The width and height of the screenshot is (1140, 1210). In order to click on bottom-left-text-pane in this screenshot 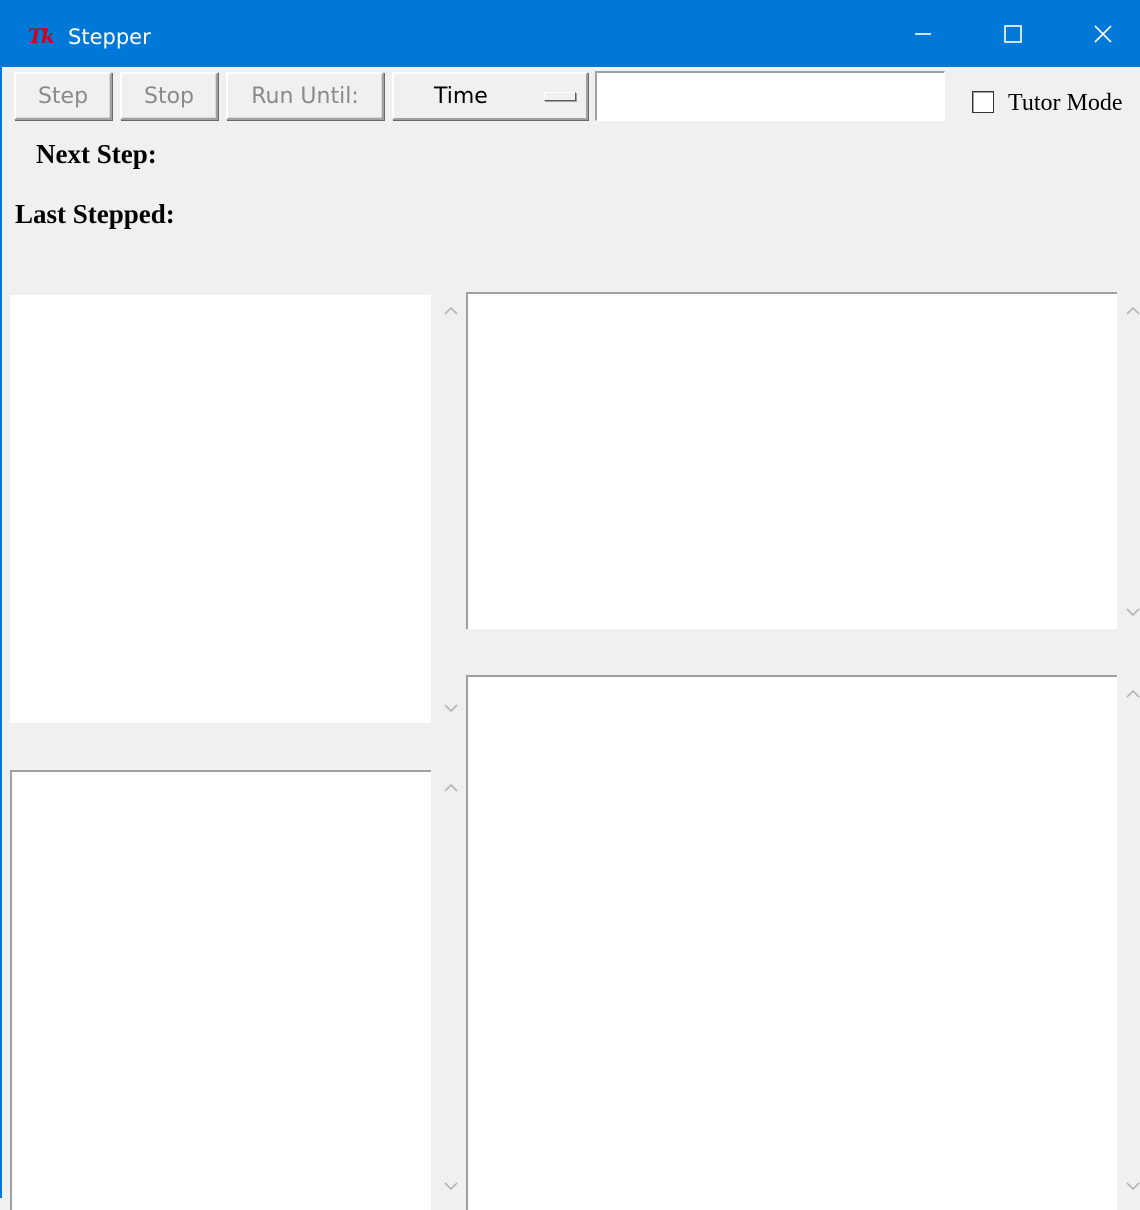, I will do `click(220, 990)`.